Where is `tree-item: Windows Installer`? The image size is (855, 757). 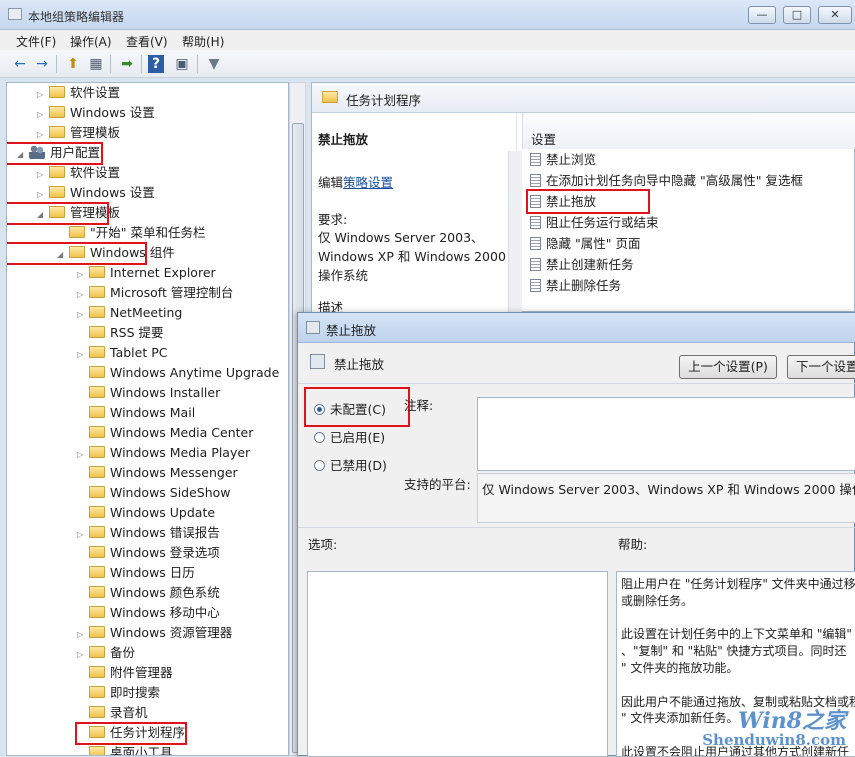
tree-item: Windows Installer is located at coordinates (148, 393).